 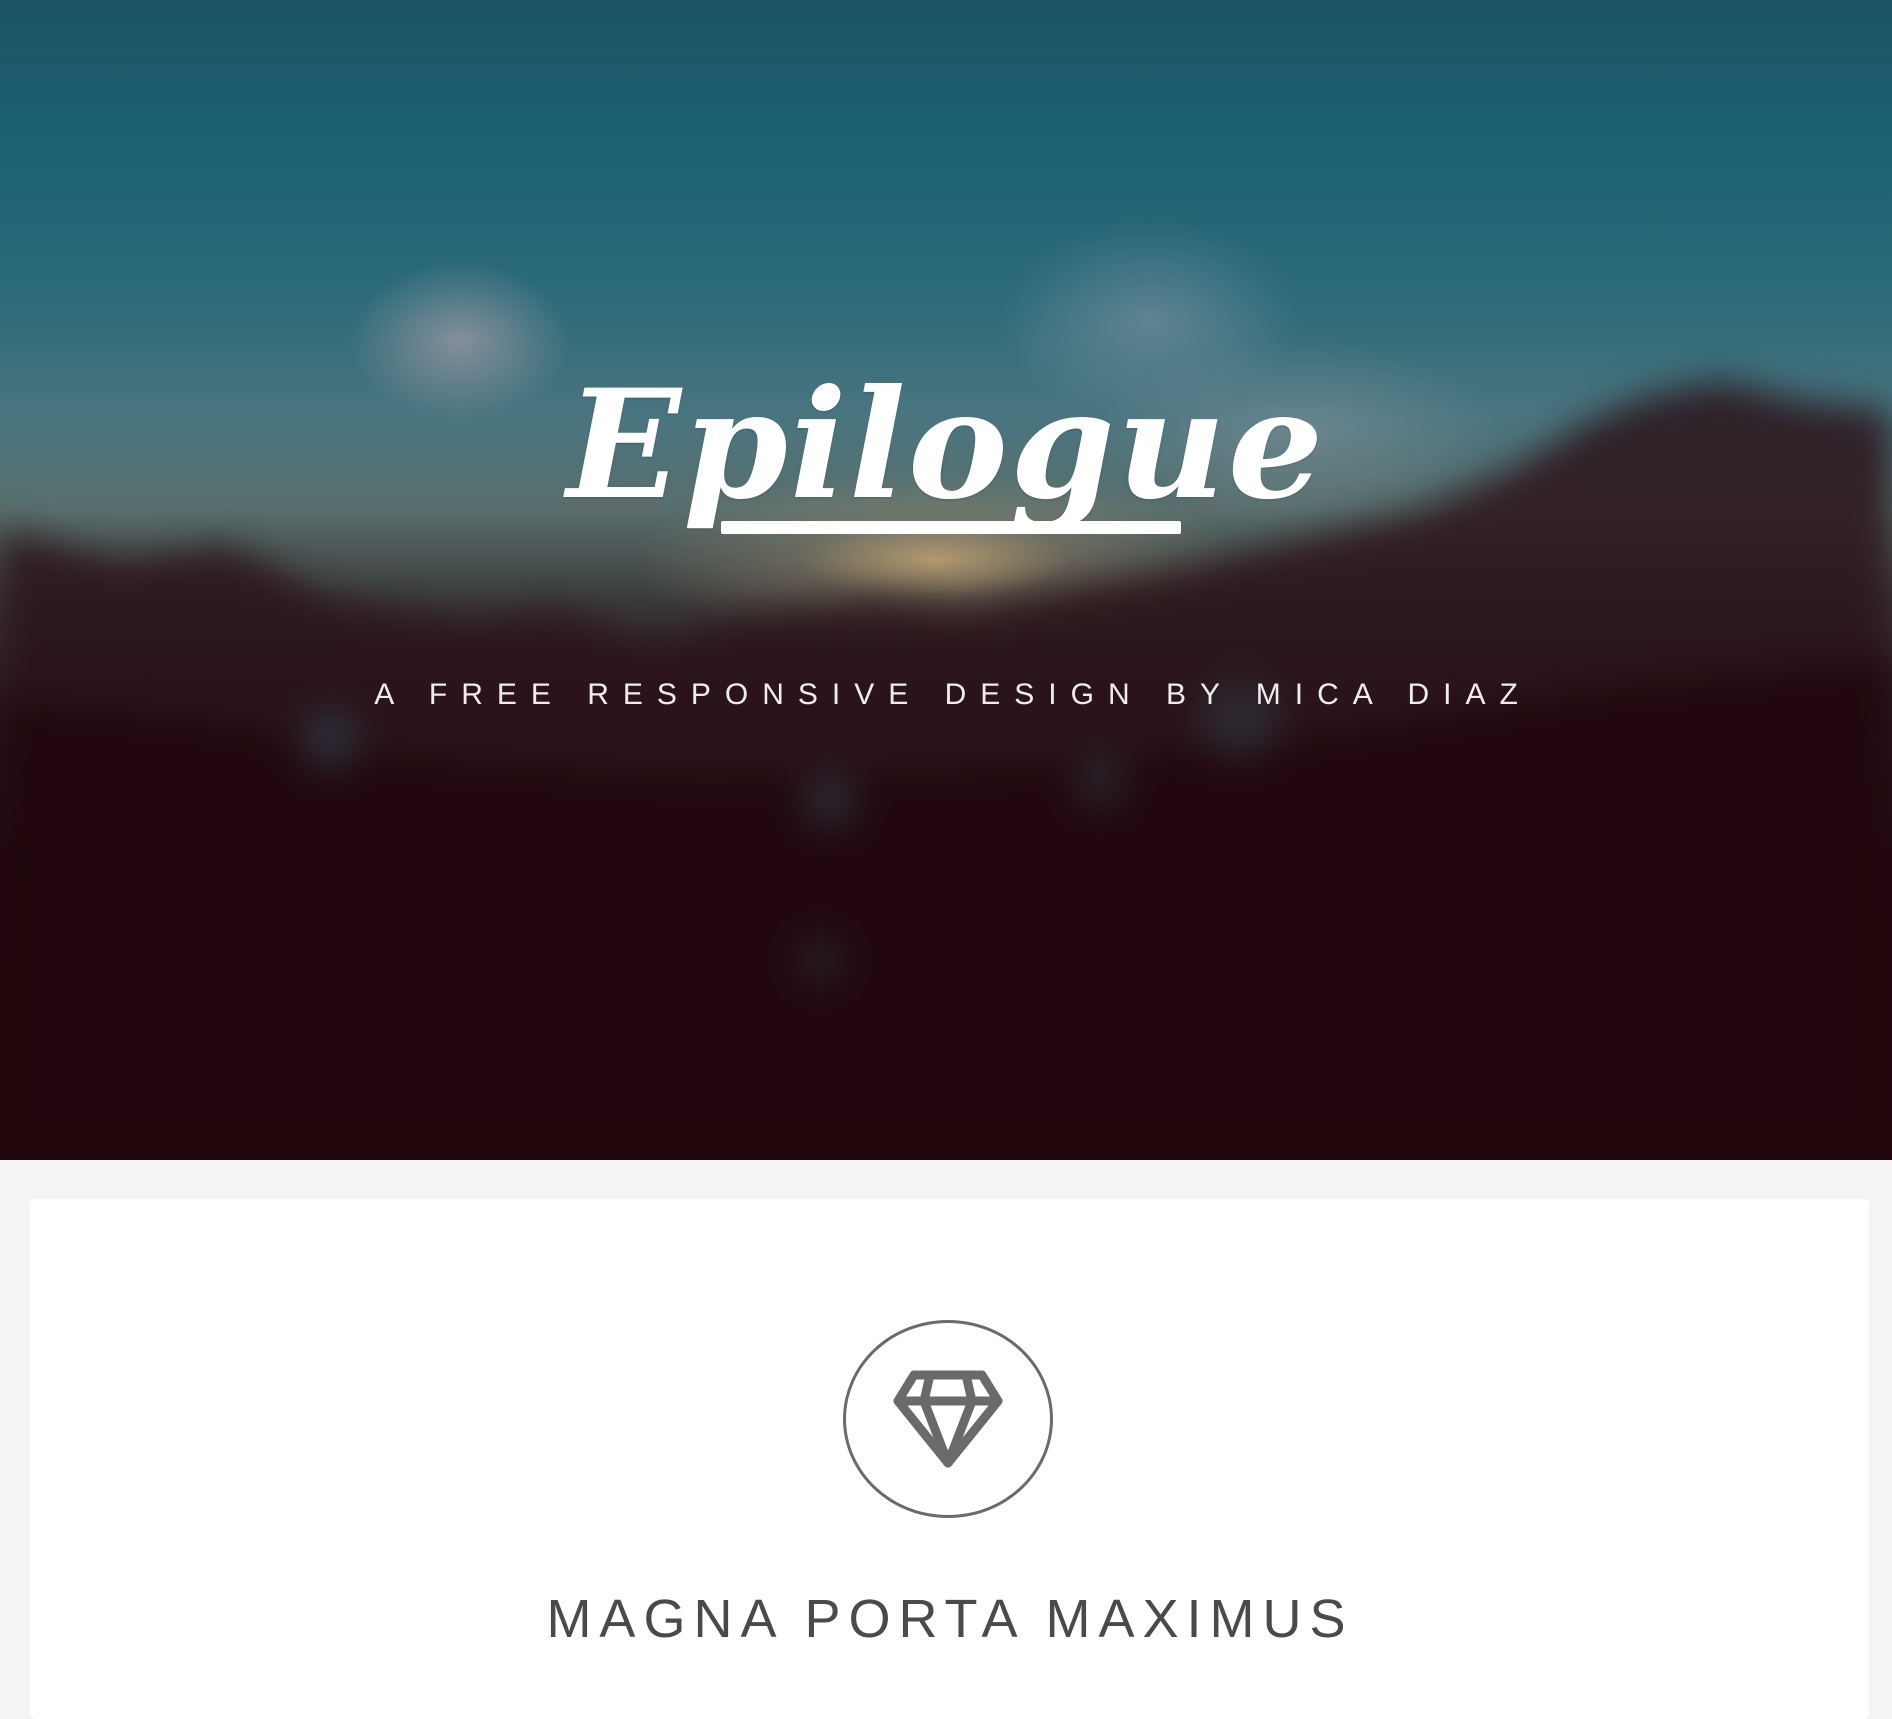 I want to click on hero-tagline: A FREE RESPONSIVE DESIGN BY MICA DIAZ, so click(x=953, y=694).